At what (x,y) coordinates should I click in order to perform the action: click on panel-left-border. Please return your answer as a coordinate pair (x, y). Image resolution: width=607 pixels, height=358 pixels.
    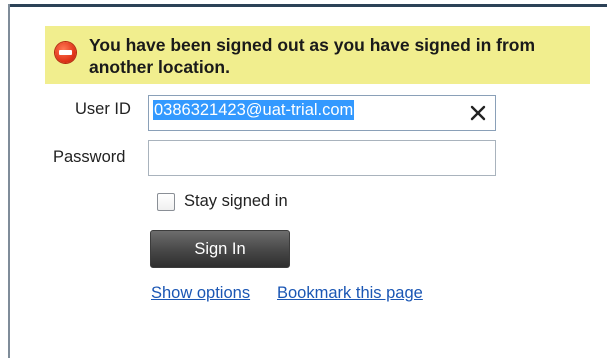
    Looking at the image, I should click on (9, 181).